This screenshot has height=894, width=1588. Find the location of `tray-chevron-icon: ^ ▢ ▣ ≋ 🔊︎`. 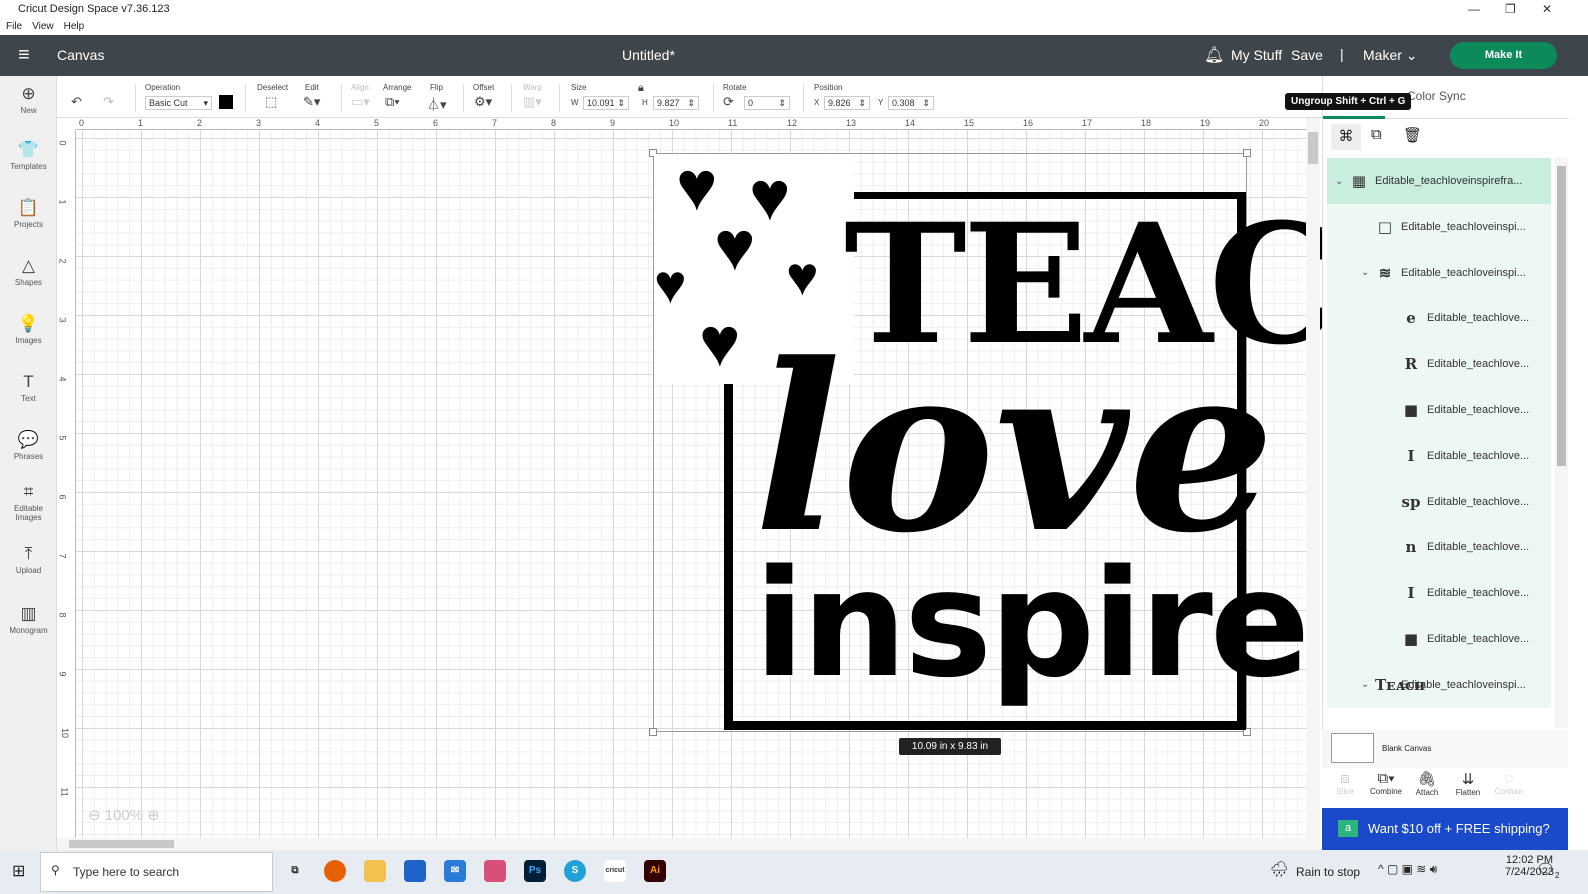

tray-chevron-icon: ^ ▢ ▣ ≋ 🔊︎ is located at coordinates (1407, 869).